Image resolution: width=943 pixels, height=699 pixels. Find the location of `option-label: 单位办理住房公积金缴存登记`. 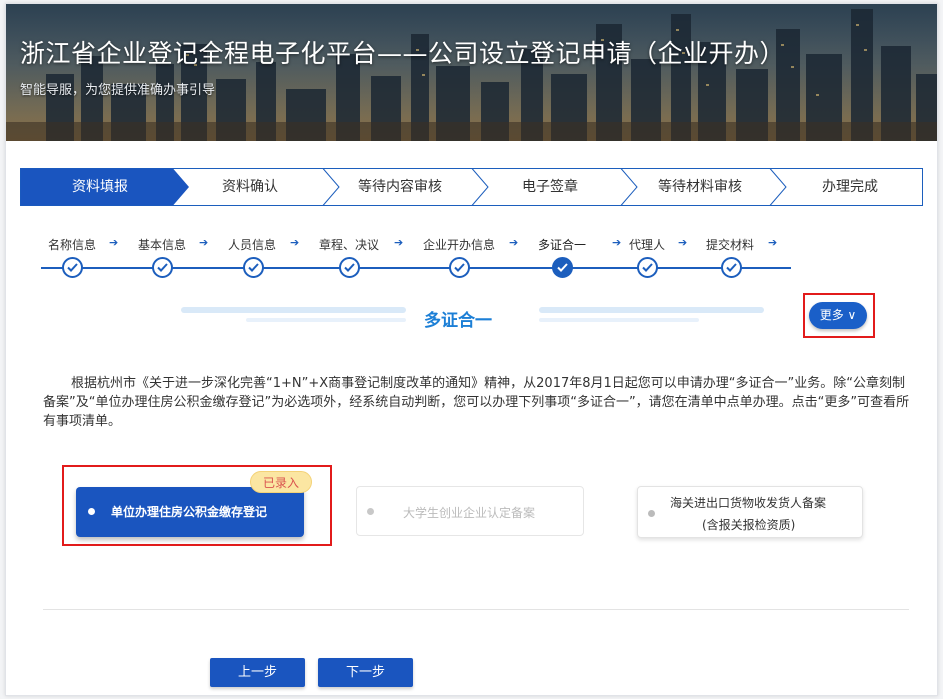

option-label: 单位办理住房公积金缴存登记 is located at coordinates (189, 512).